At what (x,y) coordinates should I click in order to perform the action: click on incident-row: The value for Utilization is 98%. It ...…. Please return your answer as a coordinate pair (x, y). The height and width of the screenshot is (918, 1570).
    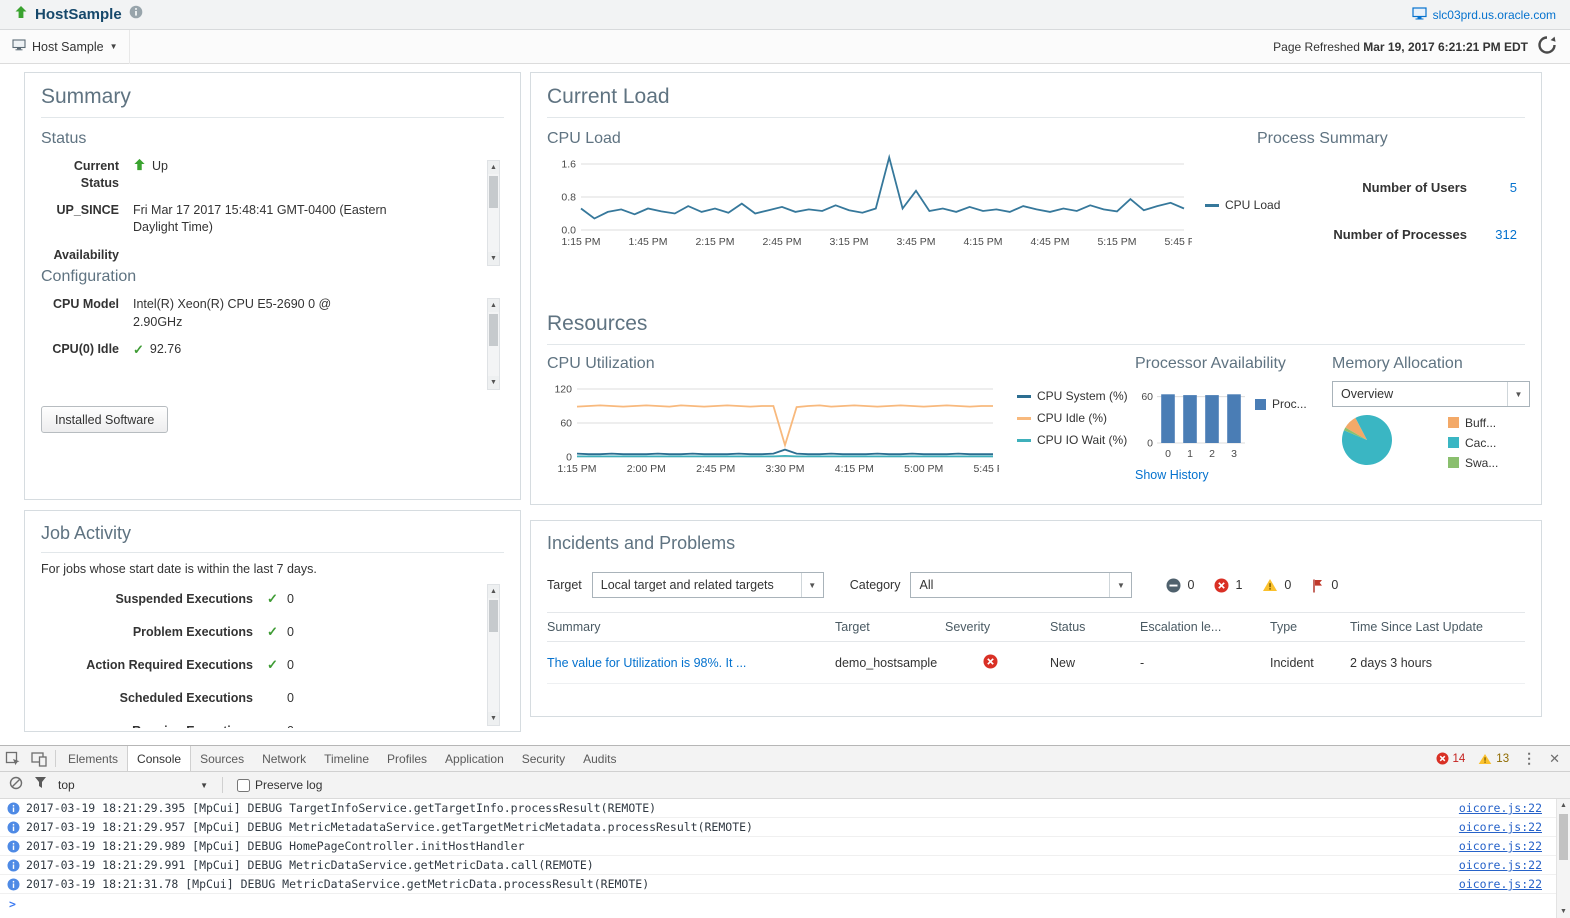
    Looking at the image, I should click on (1036, 663).